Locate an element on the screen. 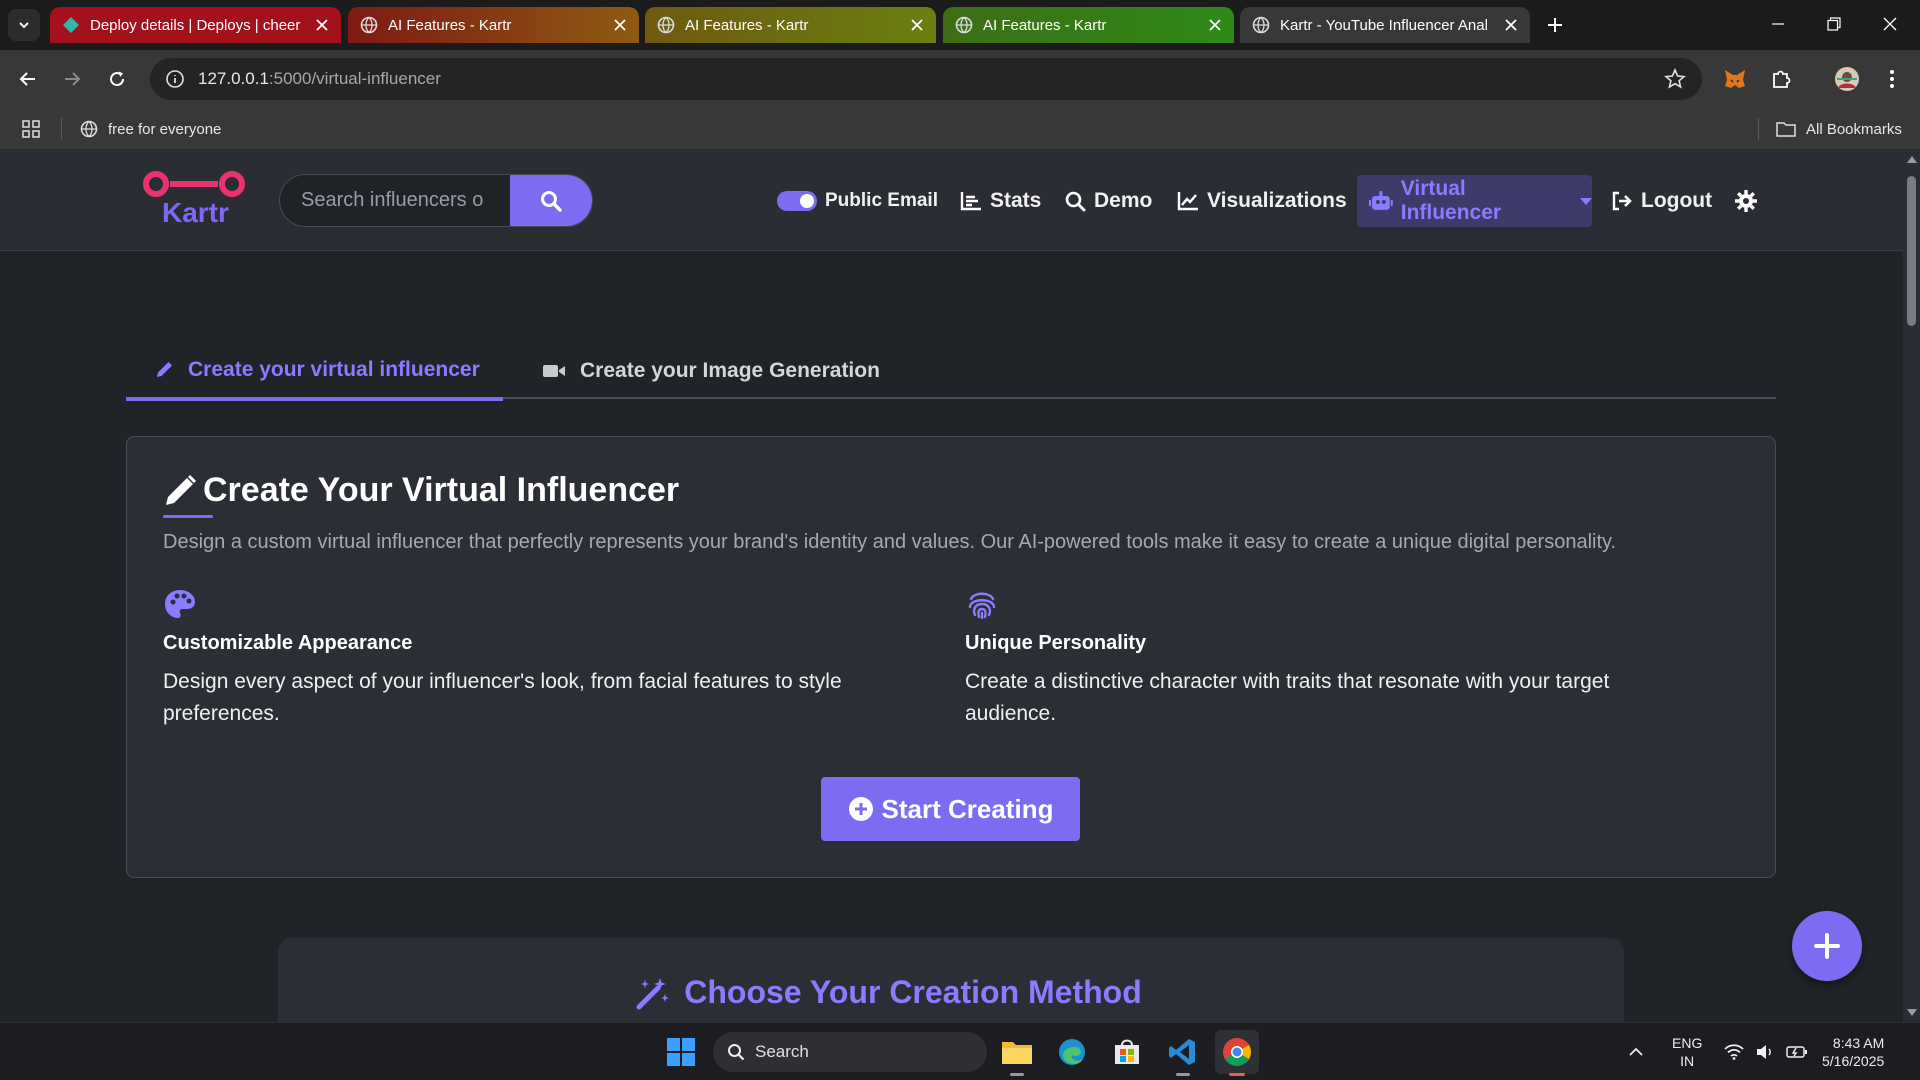 This screenshot has width=1920, height=1080. browser-tab: Deploy details | Deploys | cheer is located at coordinates (195, 25).